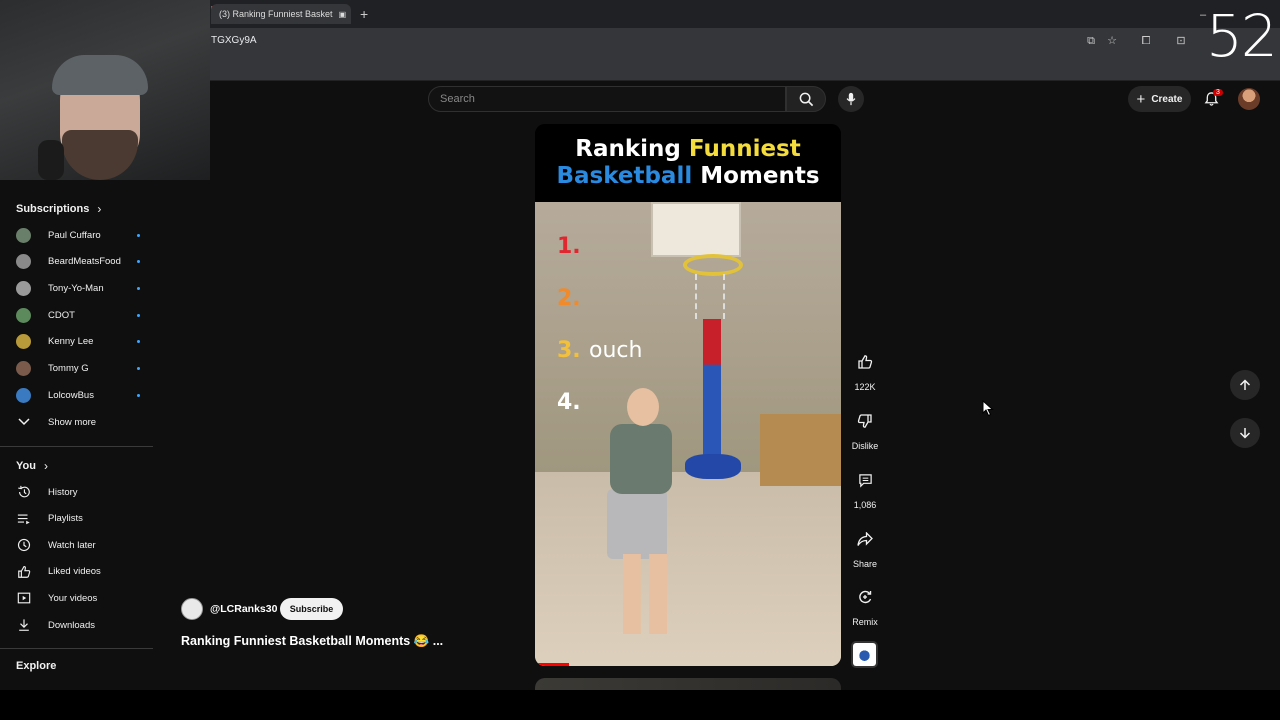 Image resolution: width=1280 pixels, height=720 pixels. Describe the element at coordinates (23, 598) in the screenshot. I see `your-videos-icon` at that location.